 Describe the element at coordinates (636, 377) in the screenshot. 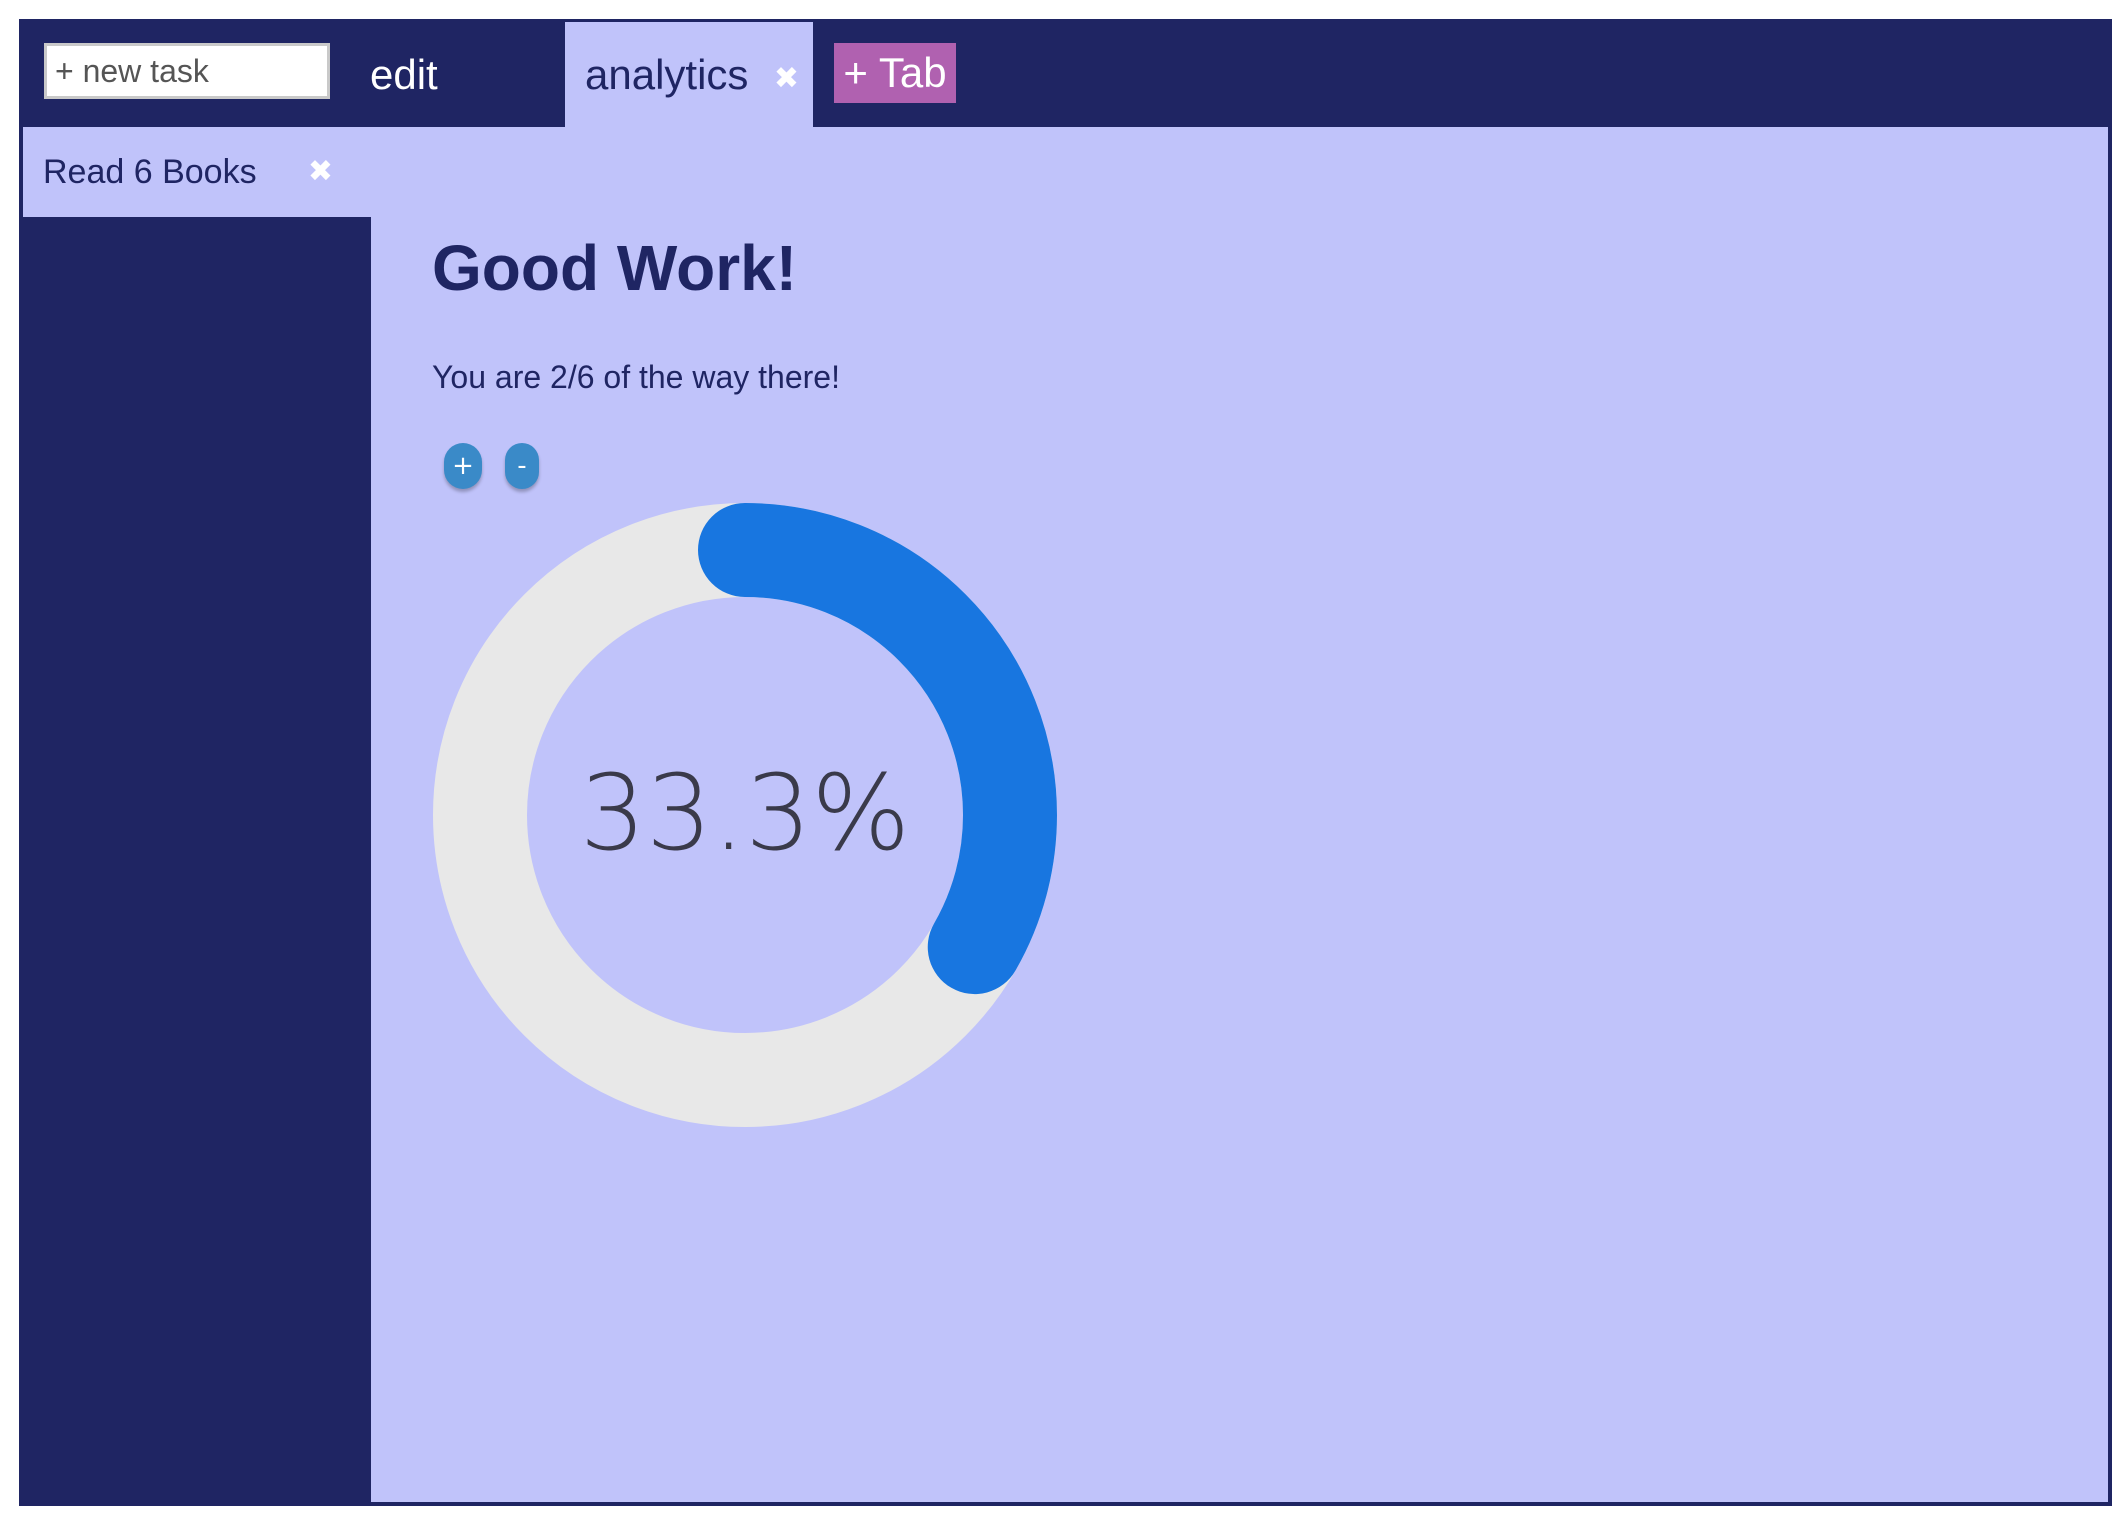

I see `progress-message: You are 2/6 of the way there!` at that location.